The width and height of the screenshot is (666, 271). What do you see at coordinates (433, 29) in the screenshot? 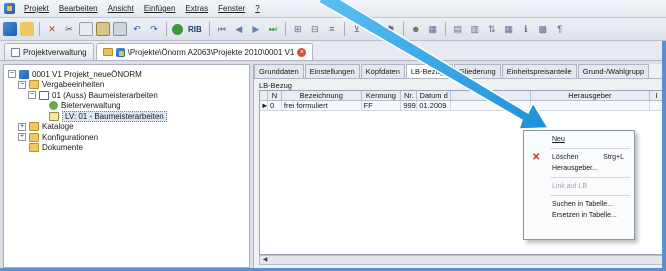
I see `calc-icon: ▦` at bounding box center [433, 29].